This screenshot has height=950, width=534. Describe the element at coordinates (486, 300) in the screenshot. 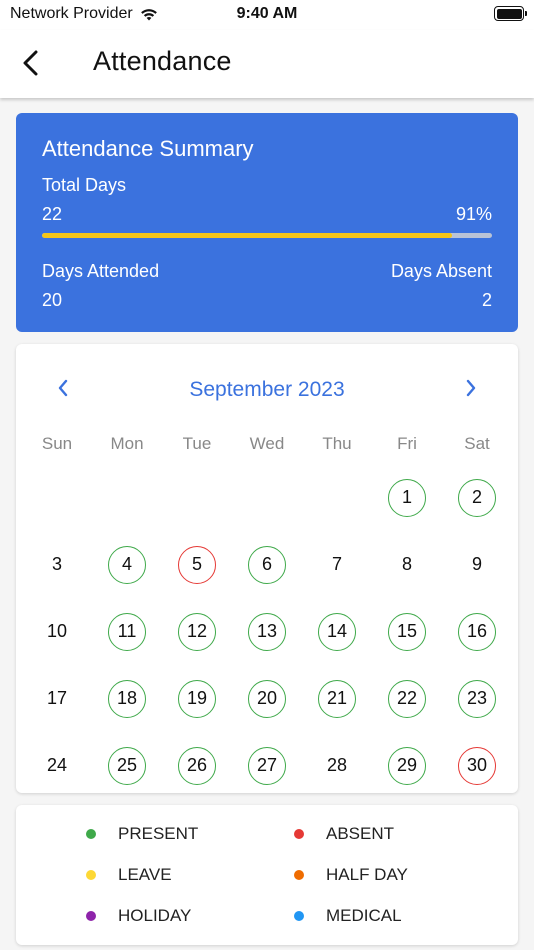

I see `days-absent-value: 2` at that location.